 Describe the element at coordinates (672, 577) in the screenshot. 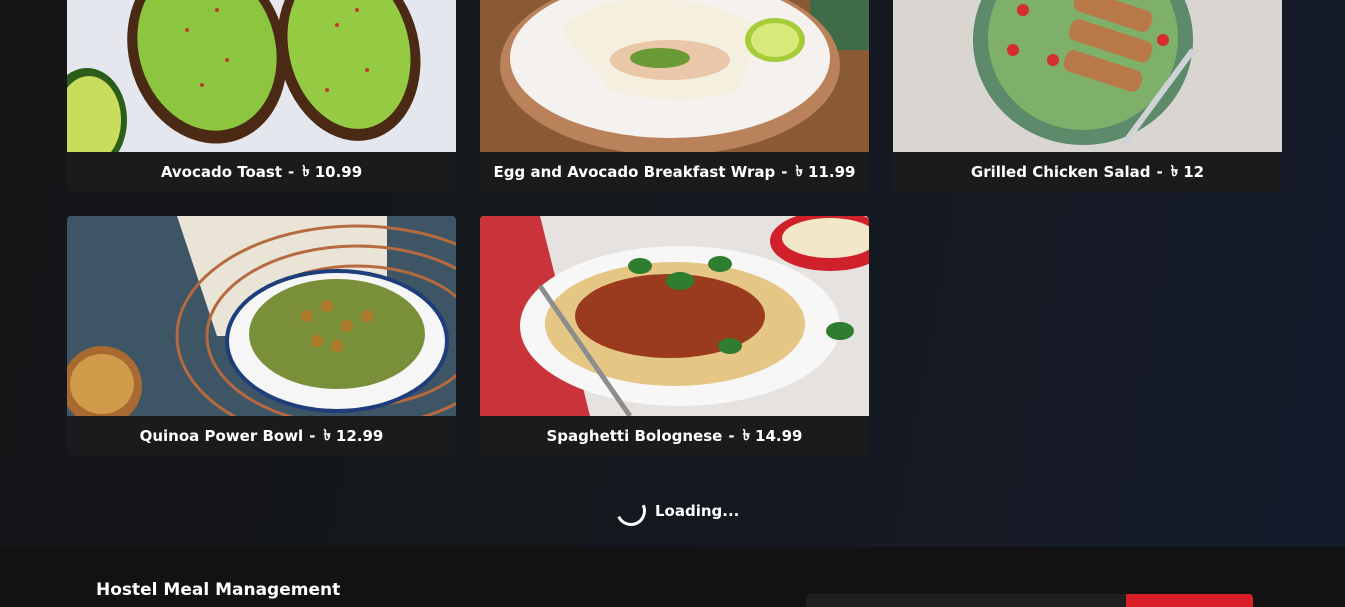

I see `footer: Hostel Meal Management` at that location.